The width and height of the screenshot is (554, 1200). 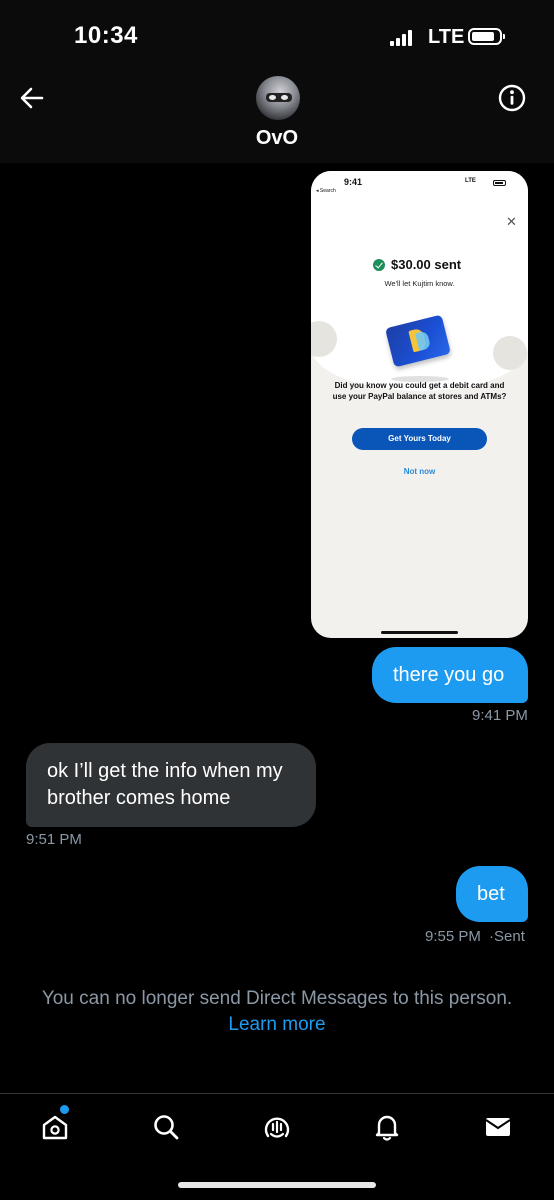 I want to click on payment-note: We'll let Kujtim know., so click(x=419, y=283).